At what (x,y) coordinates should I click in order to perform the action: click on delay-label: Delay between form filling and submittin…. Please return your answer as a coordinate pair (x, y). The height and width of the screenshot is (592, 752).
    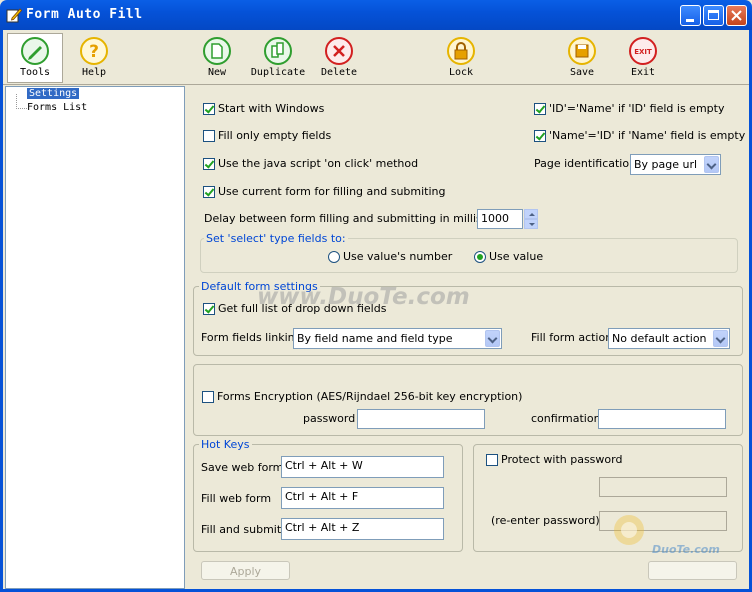
    Looking at the image, I should click on (363, 218).